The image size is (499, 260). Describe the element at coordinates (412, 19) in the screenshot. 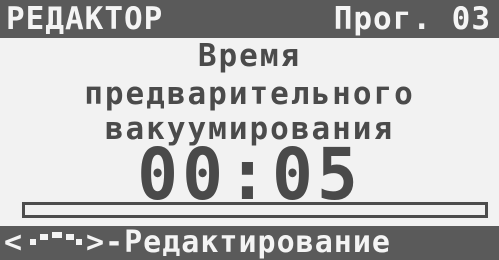

I see `program-number: Прог. 03` at that location.